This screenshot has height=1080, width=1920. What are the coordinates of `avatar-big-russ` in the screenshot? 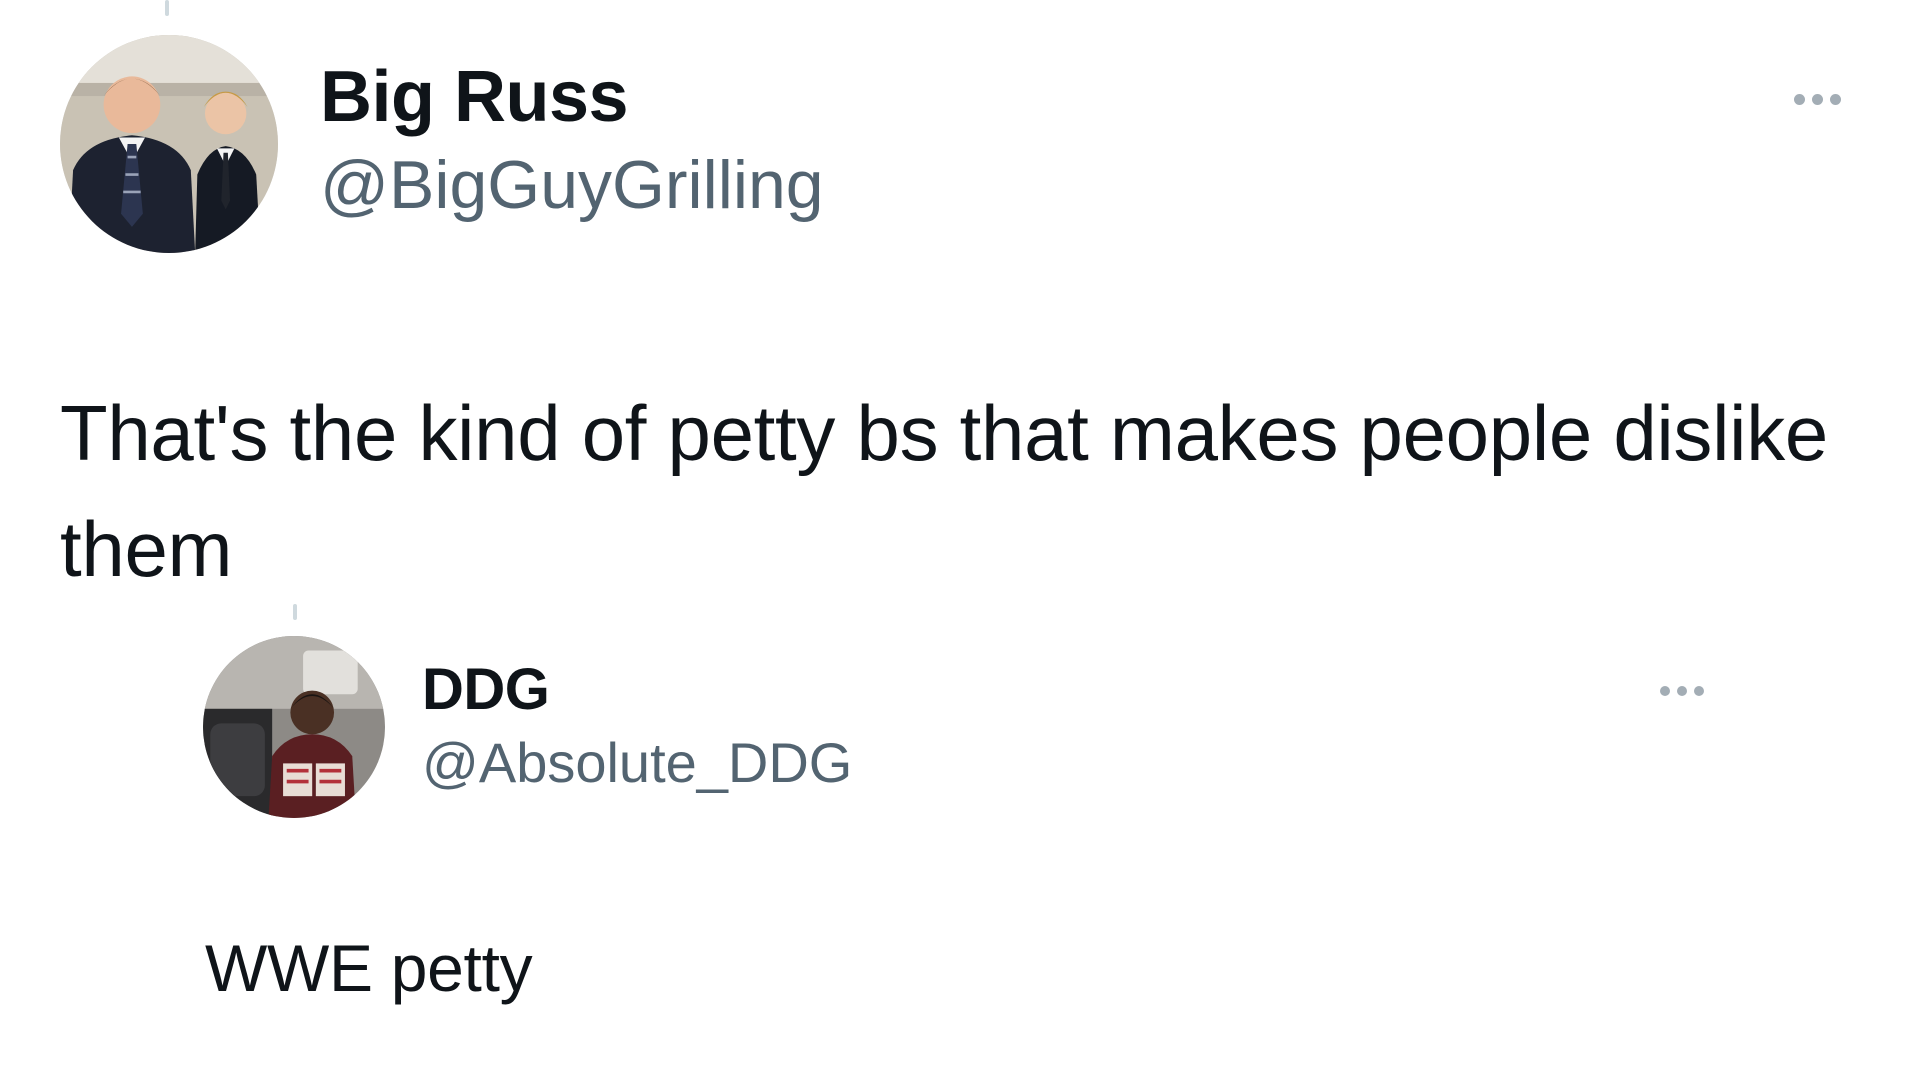 It's located at (169, 144).